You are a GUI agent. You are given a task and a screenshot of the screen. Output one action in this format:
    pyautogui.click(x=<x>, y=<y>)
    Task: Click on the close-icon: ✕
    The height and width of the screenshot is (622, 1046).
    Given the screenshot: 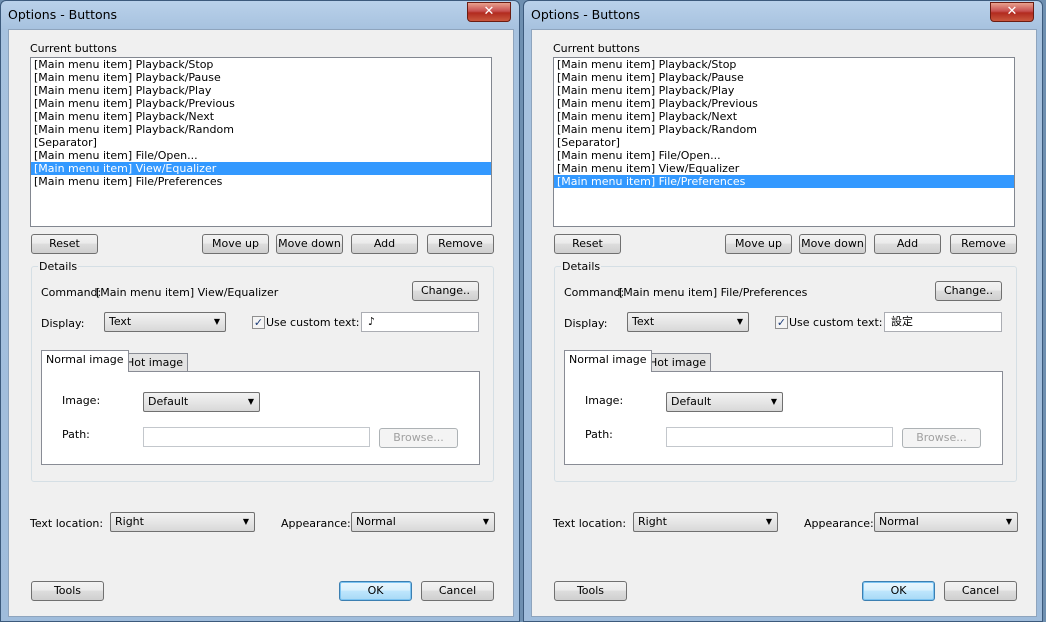 What is the action you would take?
    pyautogui.click(x=489, y=11)
    